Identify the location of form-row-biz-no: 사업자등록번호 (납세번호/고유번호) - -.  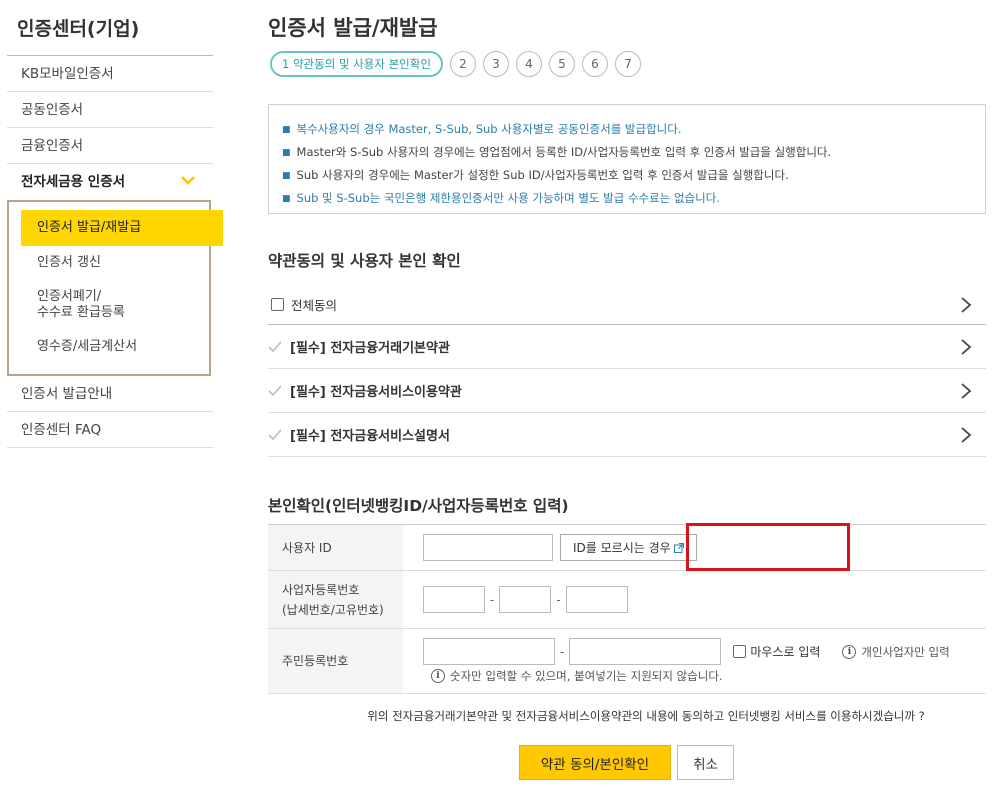
(627, 600).